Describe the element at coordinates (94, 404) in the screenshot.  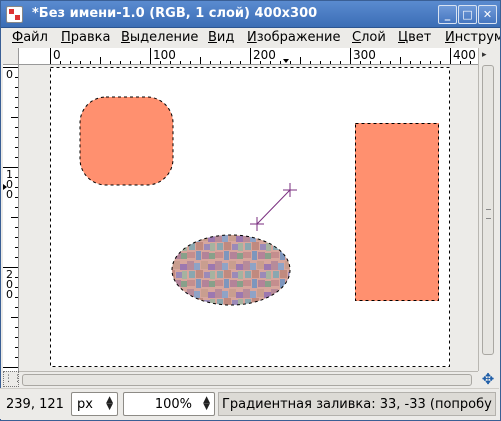
I see `unit-select: px ▲ ▼` at that location.